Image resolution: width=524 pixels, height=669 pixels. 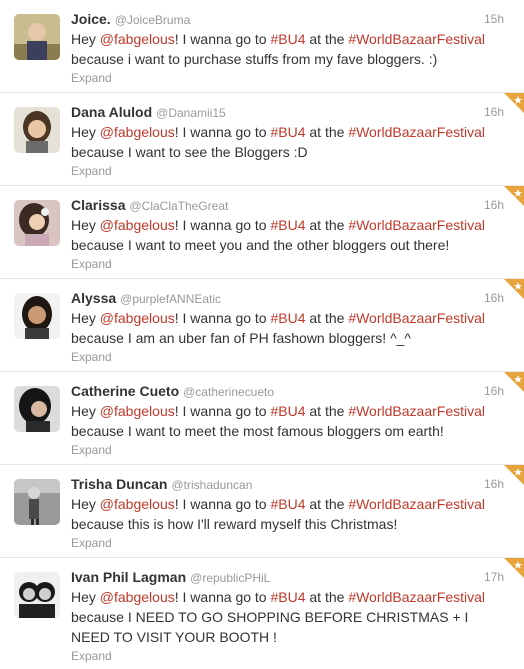 What do you see at coordinates (125, 391) in the screenshot?
I see `author-fullname: Catherine Cueto` at bounding box center [125, 391].